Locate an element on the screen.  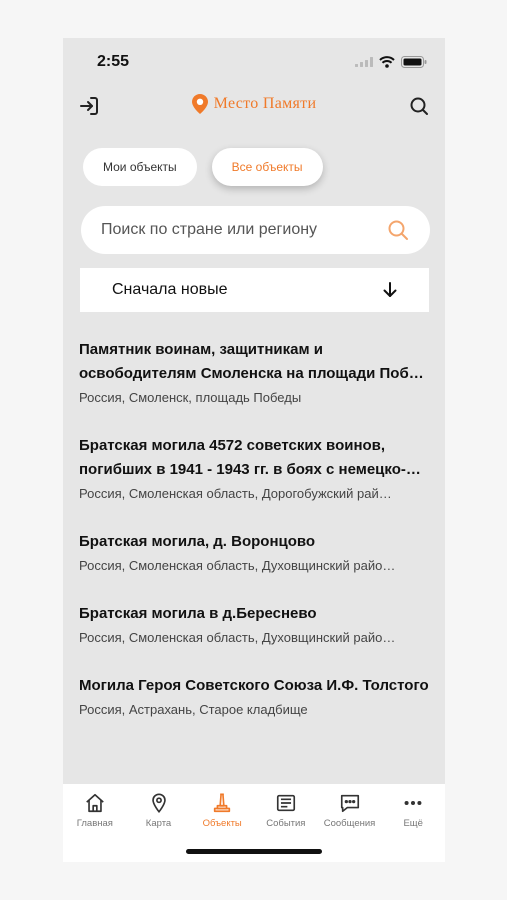
monument-icon is located at coordinates (222, 803).